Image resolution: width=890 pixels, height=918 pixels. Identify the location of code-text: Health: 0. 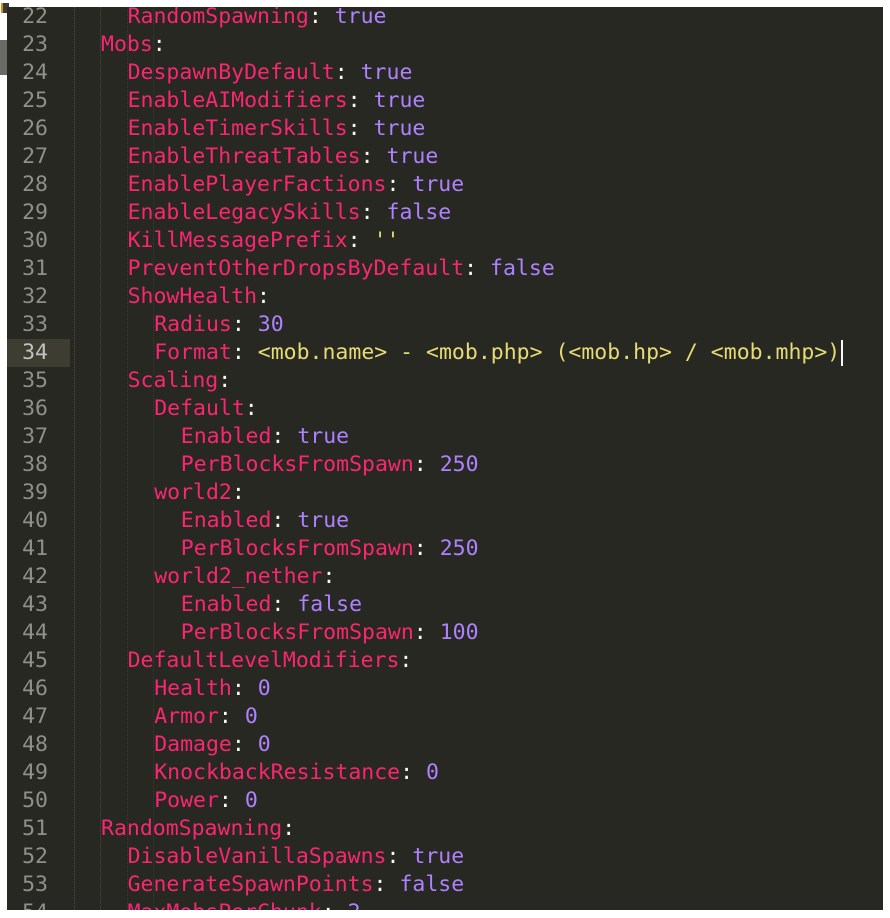
(212, 689).